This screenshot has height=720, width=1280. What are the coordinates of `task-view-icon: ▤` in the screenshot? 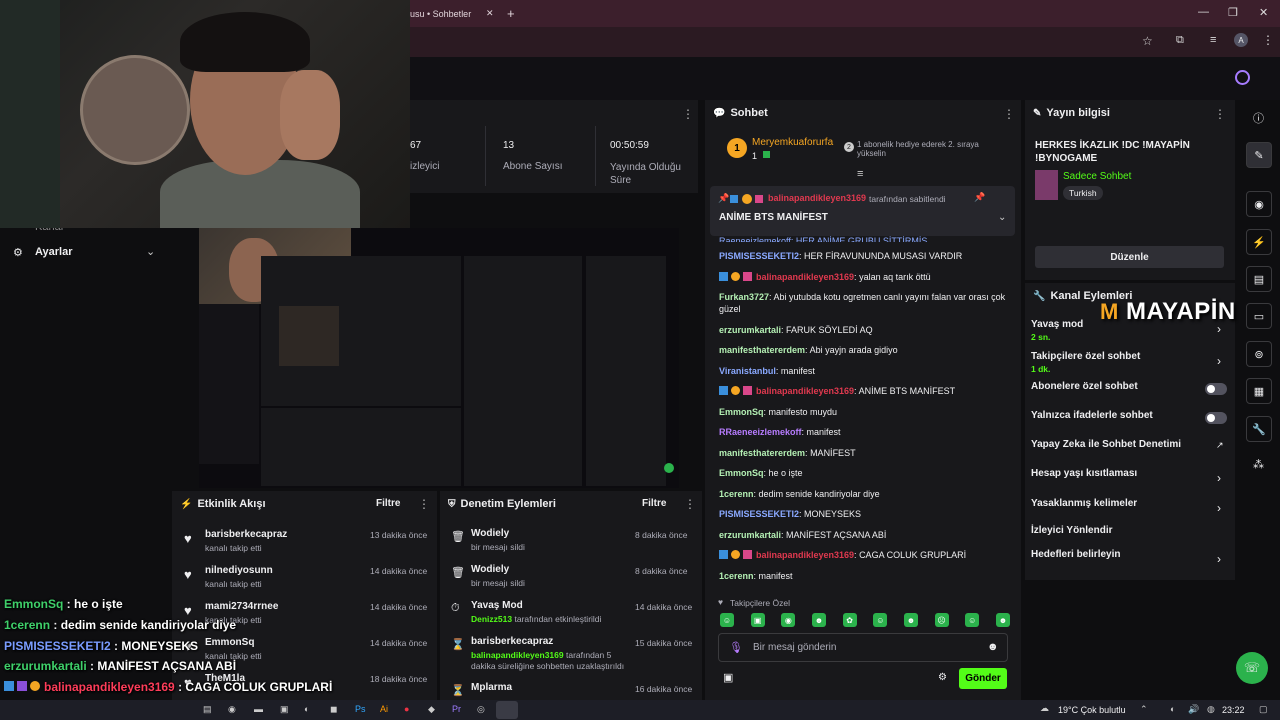 It's located at (207, 709).